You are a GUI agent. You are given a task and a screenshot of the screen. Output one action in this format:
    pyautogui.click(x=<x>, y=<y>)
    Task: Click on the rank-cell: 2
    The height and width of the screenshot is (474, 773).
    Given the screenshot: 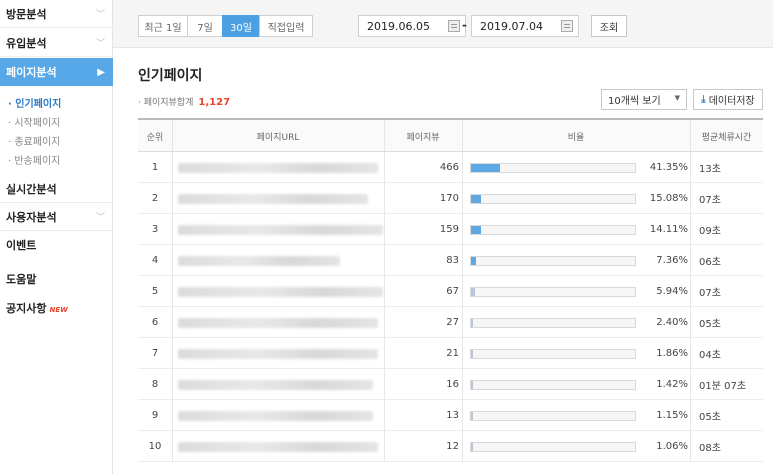 What is the action you would take?
    pyautogui.click(x=155, y=198)
    